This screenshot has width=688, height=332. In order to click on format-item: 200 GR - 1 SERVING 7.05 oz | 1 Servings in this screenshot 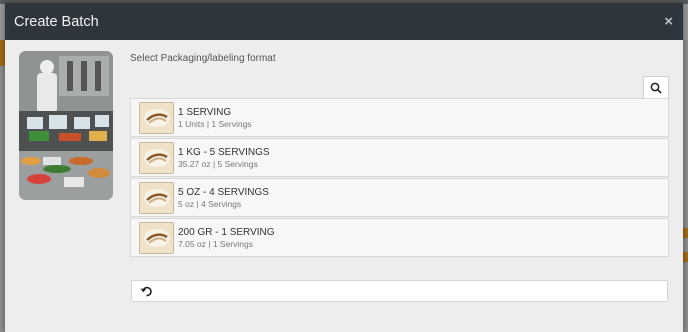, I will do `click(399, 237)`.